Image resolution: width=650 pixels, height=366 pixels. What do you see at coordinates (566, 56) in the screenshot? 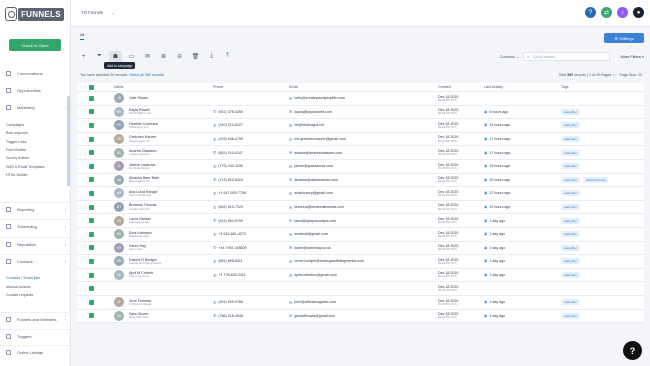
I see `search-input: ⌕ Quick search` at bounding box center [566, 56].